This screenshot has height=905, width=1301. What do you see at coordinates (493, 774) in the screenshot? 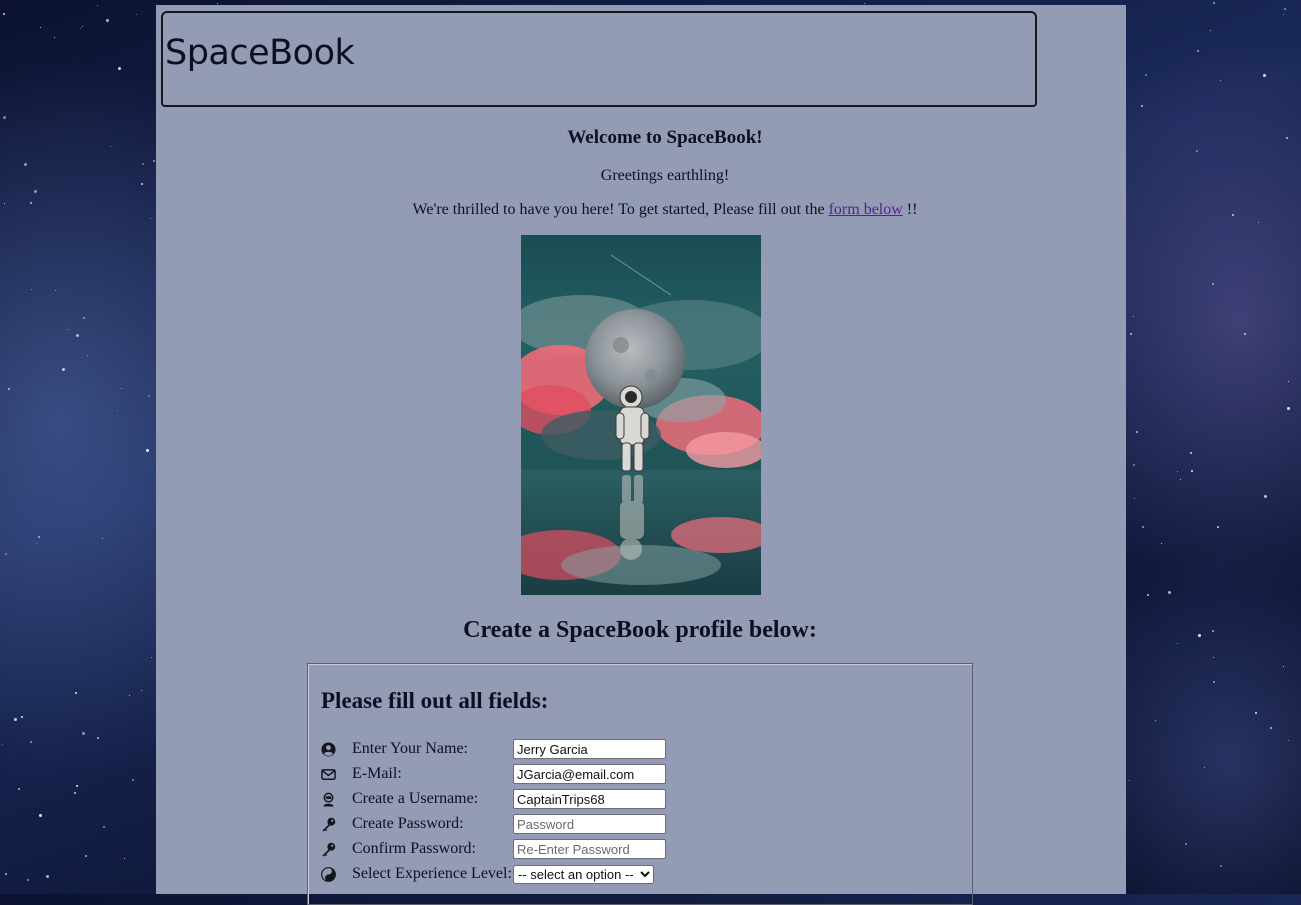
I see `form-row-email: E-Mail:` at bounding box center [493, 774].